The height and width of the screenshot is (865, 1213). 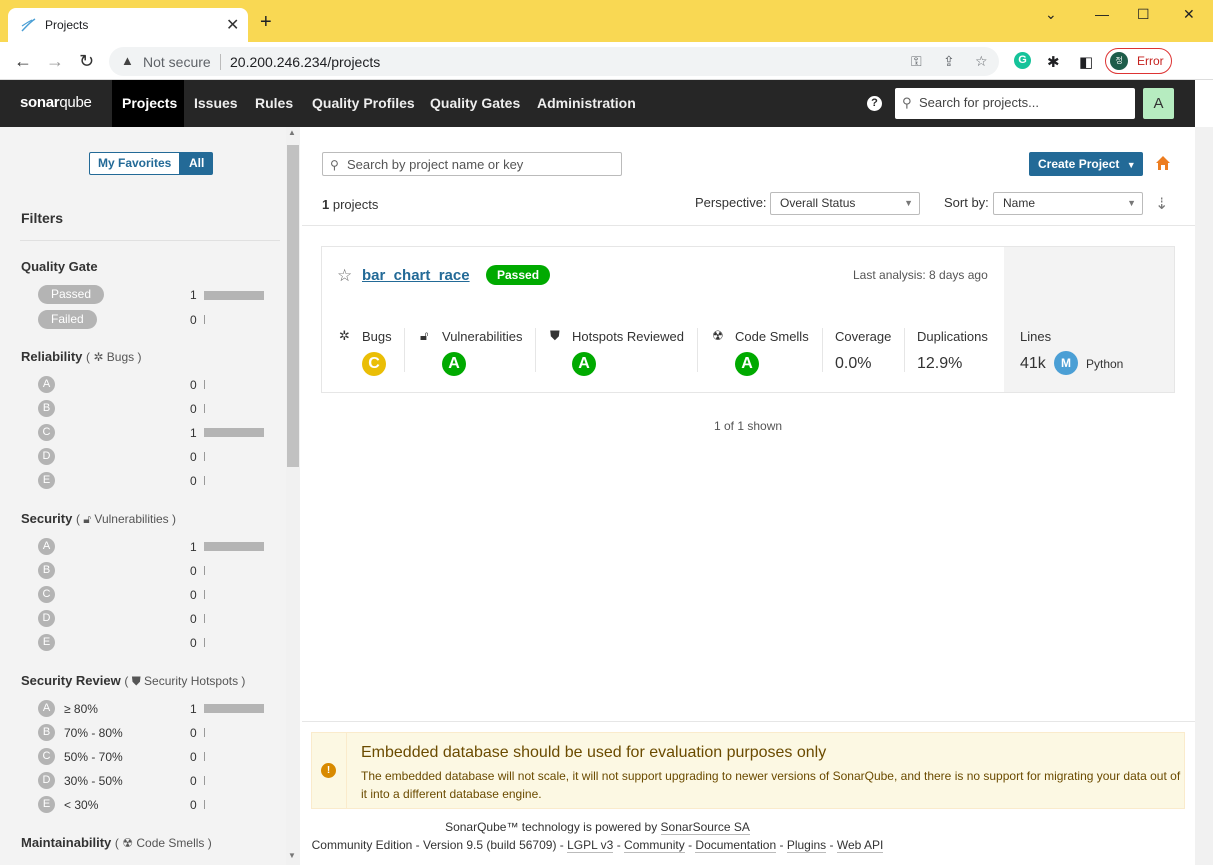 I want to click on vulnerabilities-label: Vulnerabilities, so click(x=482, y=336).